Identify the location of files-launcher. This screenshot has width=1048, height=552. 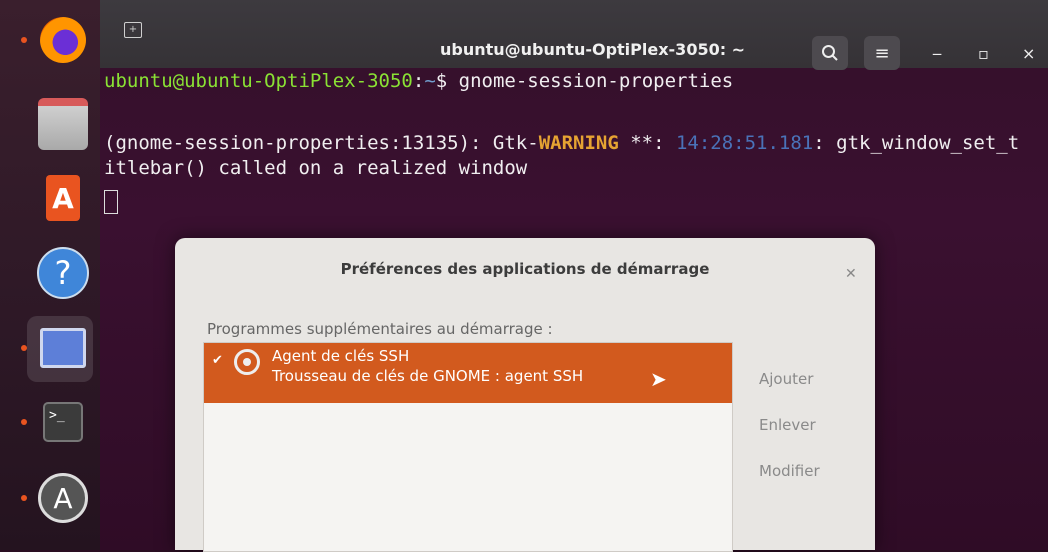
(63, 124).